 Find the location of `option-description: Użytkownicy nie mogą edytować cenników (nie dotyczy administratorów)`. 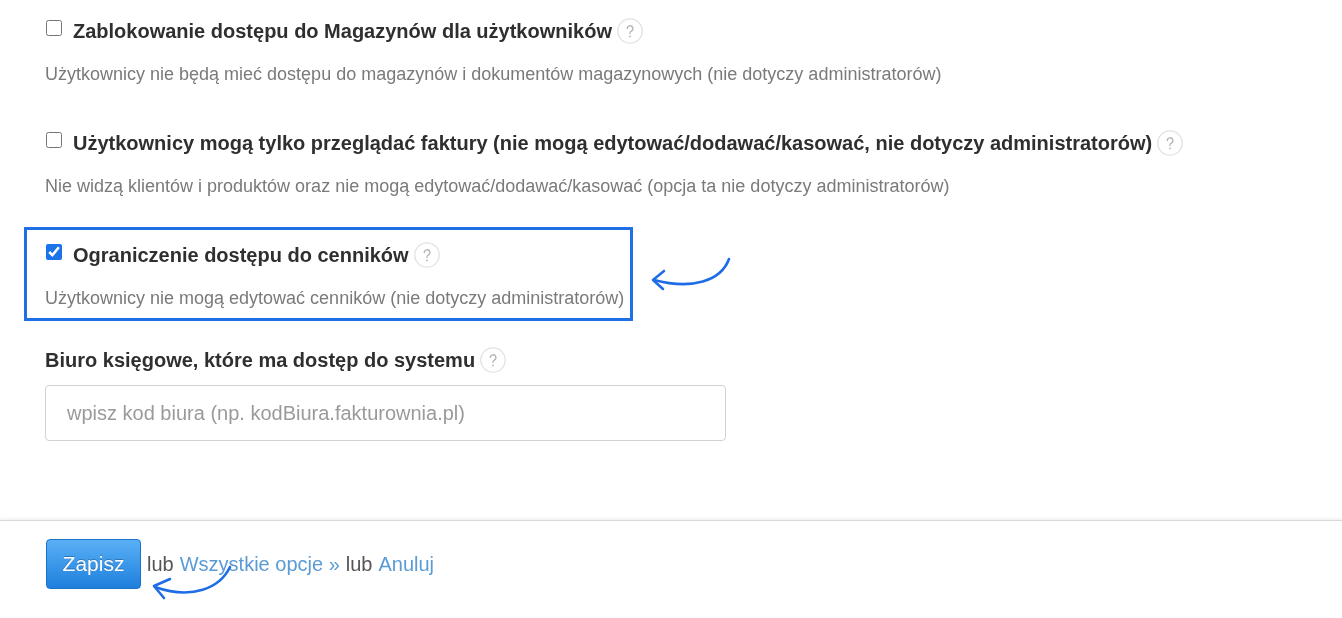

option-description: Użytkownicy nie mogą edytować cenników (nie dotyczy administratorów) is located at coordinates (335, 298).